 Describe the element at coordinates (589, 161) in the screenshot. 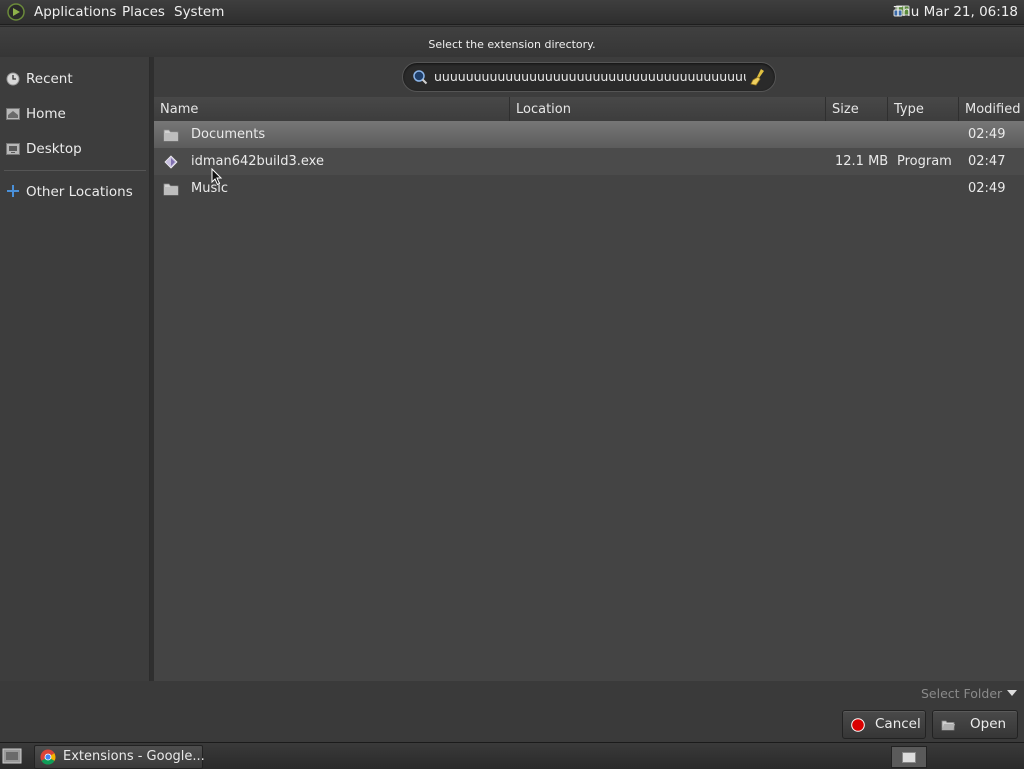

I see `file-row-idman642build3: idman642build3.exe 12.1 MB Program 02:47` at that location.